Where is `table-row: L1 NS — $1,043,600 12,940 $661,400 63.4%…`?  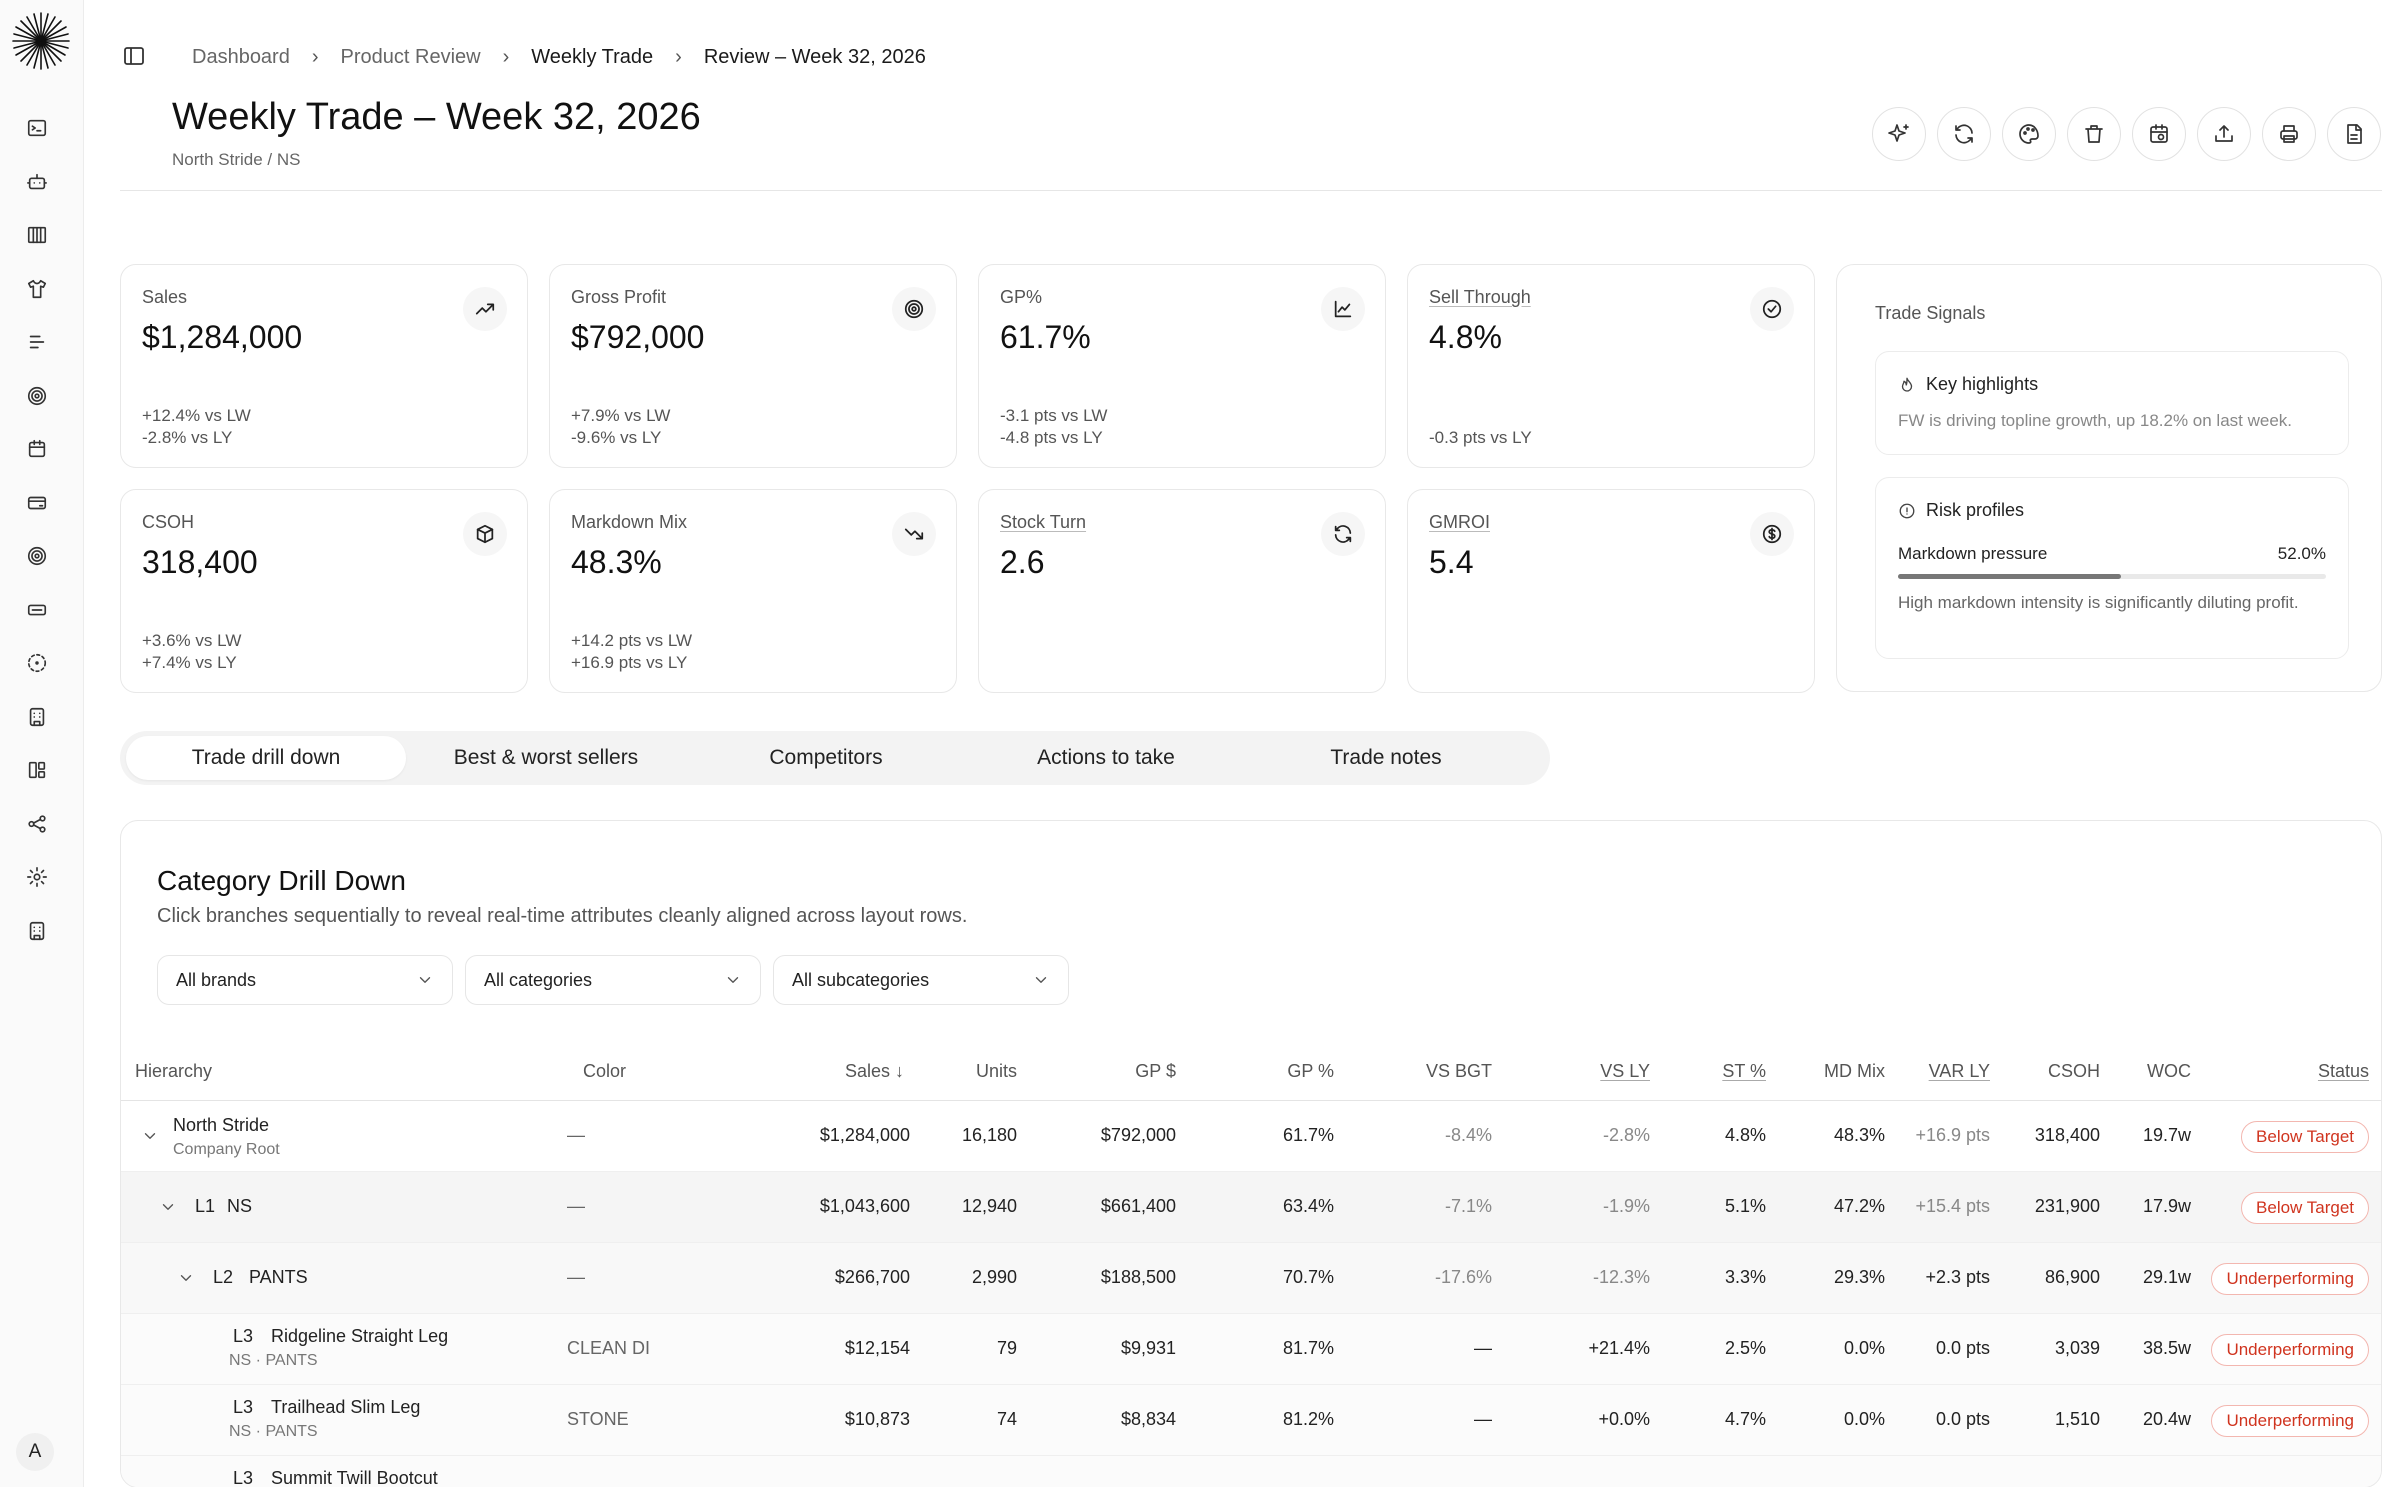
table-row: L1 NS — $1,043,600 12,940 $661,400 63.4%… is located at coordinates (1251, 1207).